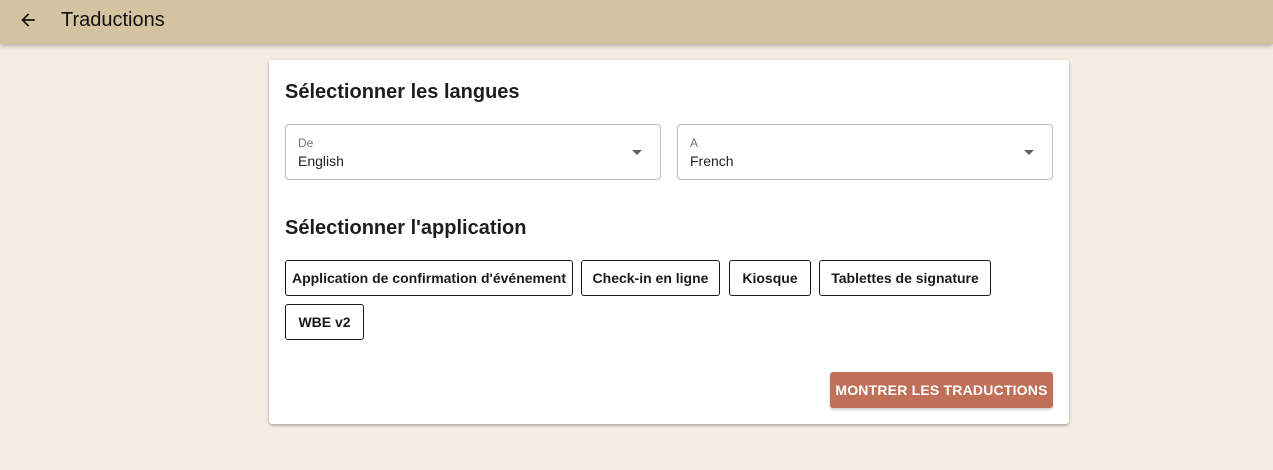 Image resolution: width=1273 pixels, height=470 pixels. I want to click on show-translations-button: MONTRER LES TRADUCTIONS, so click(941, 390).